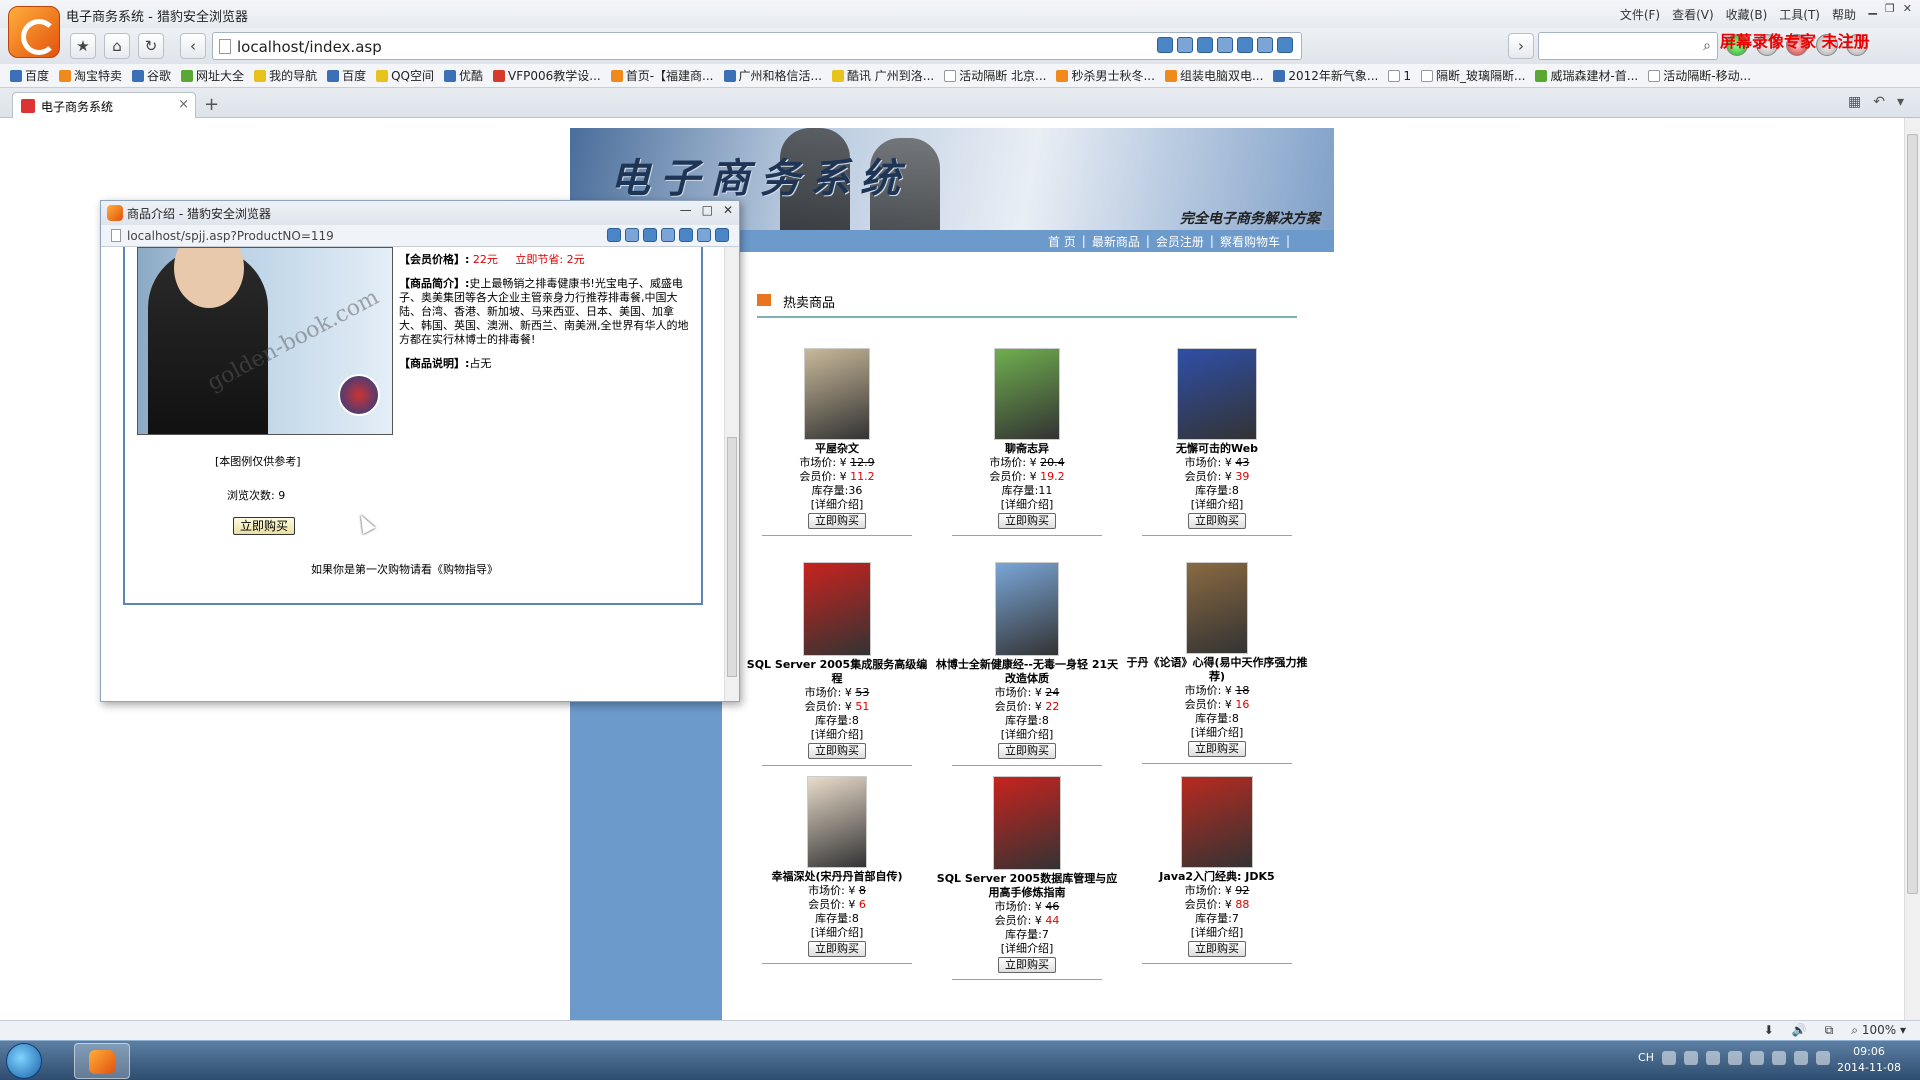 This screenshot has width=1920, height=1080. What do you see at coordinates (1747, 14) in the screenshot?
I see `menu-favorites: 收藏(B)` at bounding box center [1747, 14].